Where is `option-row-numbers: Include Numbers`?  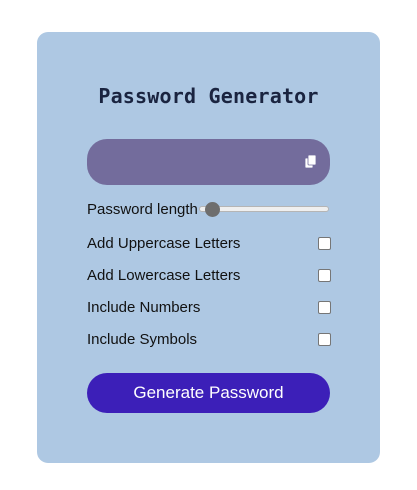
option-row-numbers: Include Numbers is located at coordinates (209, 308).